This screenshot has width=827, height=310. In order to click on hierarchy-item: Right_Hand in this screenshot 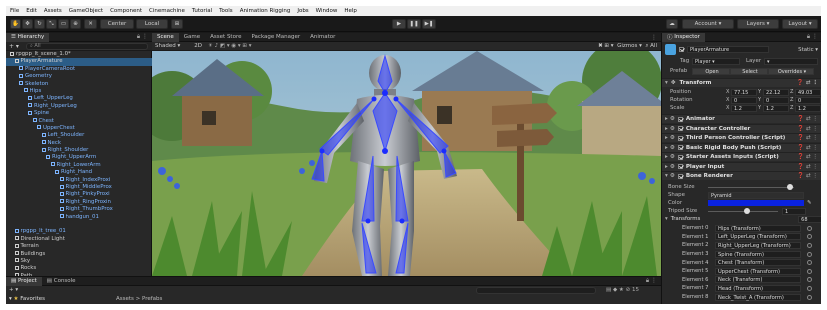, I will do `click(79, 172)`.